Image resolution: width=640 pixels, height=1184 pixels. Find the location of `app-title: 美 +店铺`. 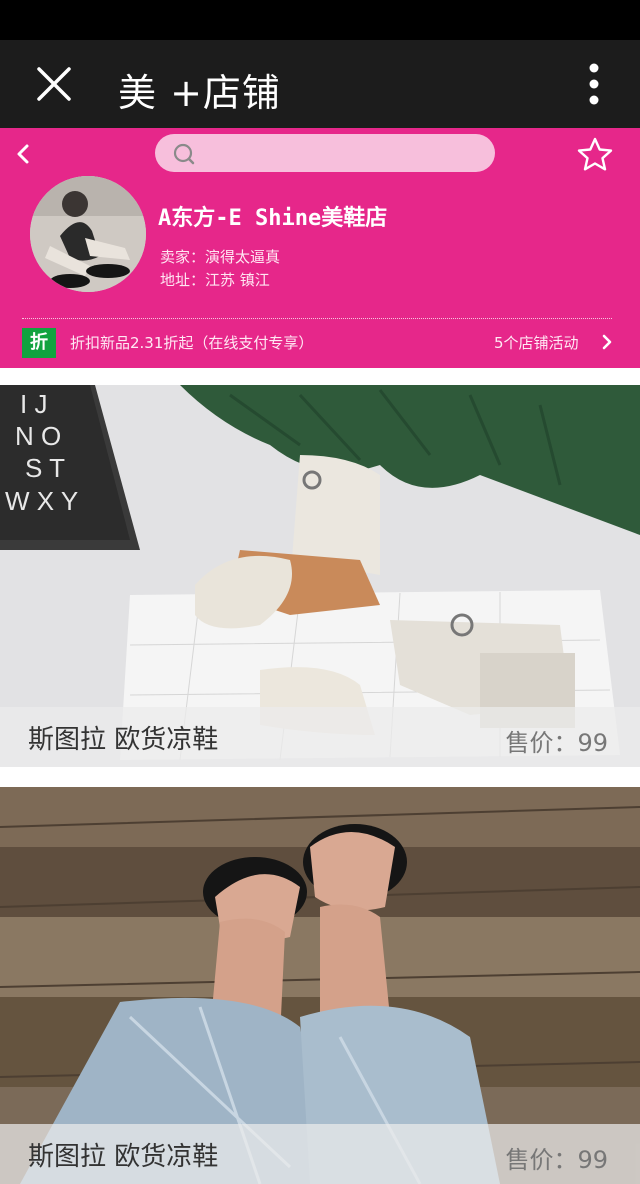

app-title: 美 +店铺 is located at coordinates (199, 93).